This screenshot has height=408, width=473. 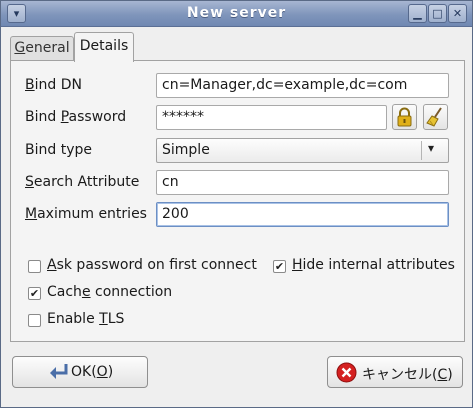 What do you see at coordinates (86, 182) in the screenshot?
I see `label-text: earch Attribute` at bounding box center [86, 182].